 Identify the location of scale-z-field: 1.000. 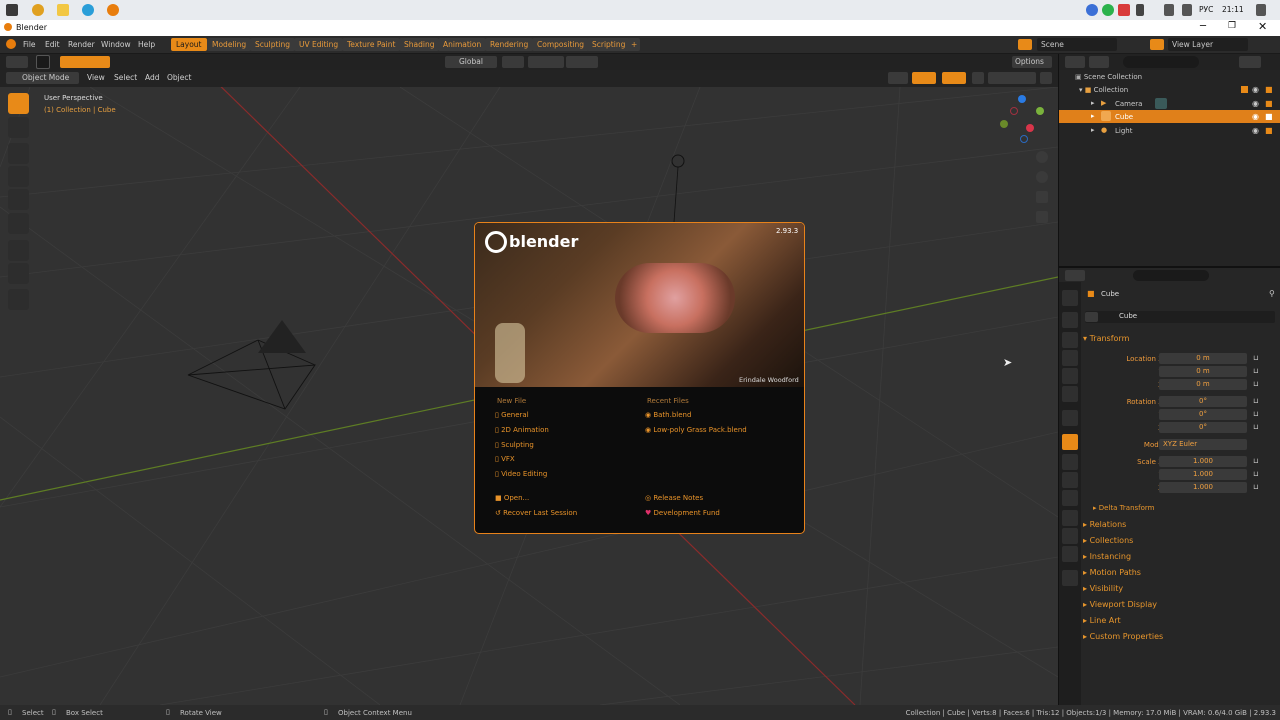
(1203, 487).